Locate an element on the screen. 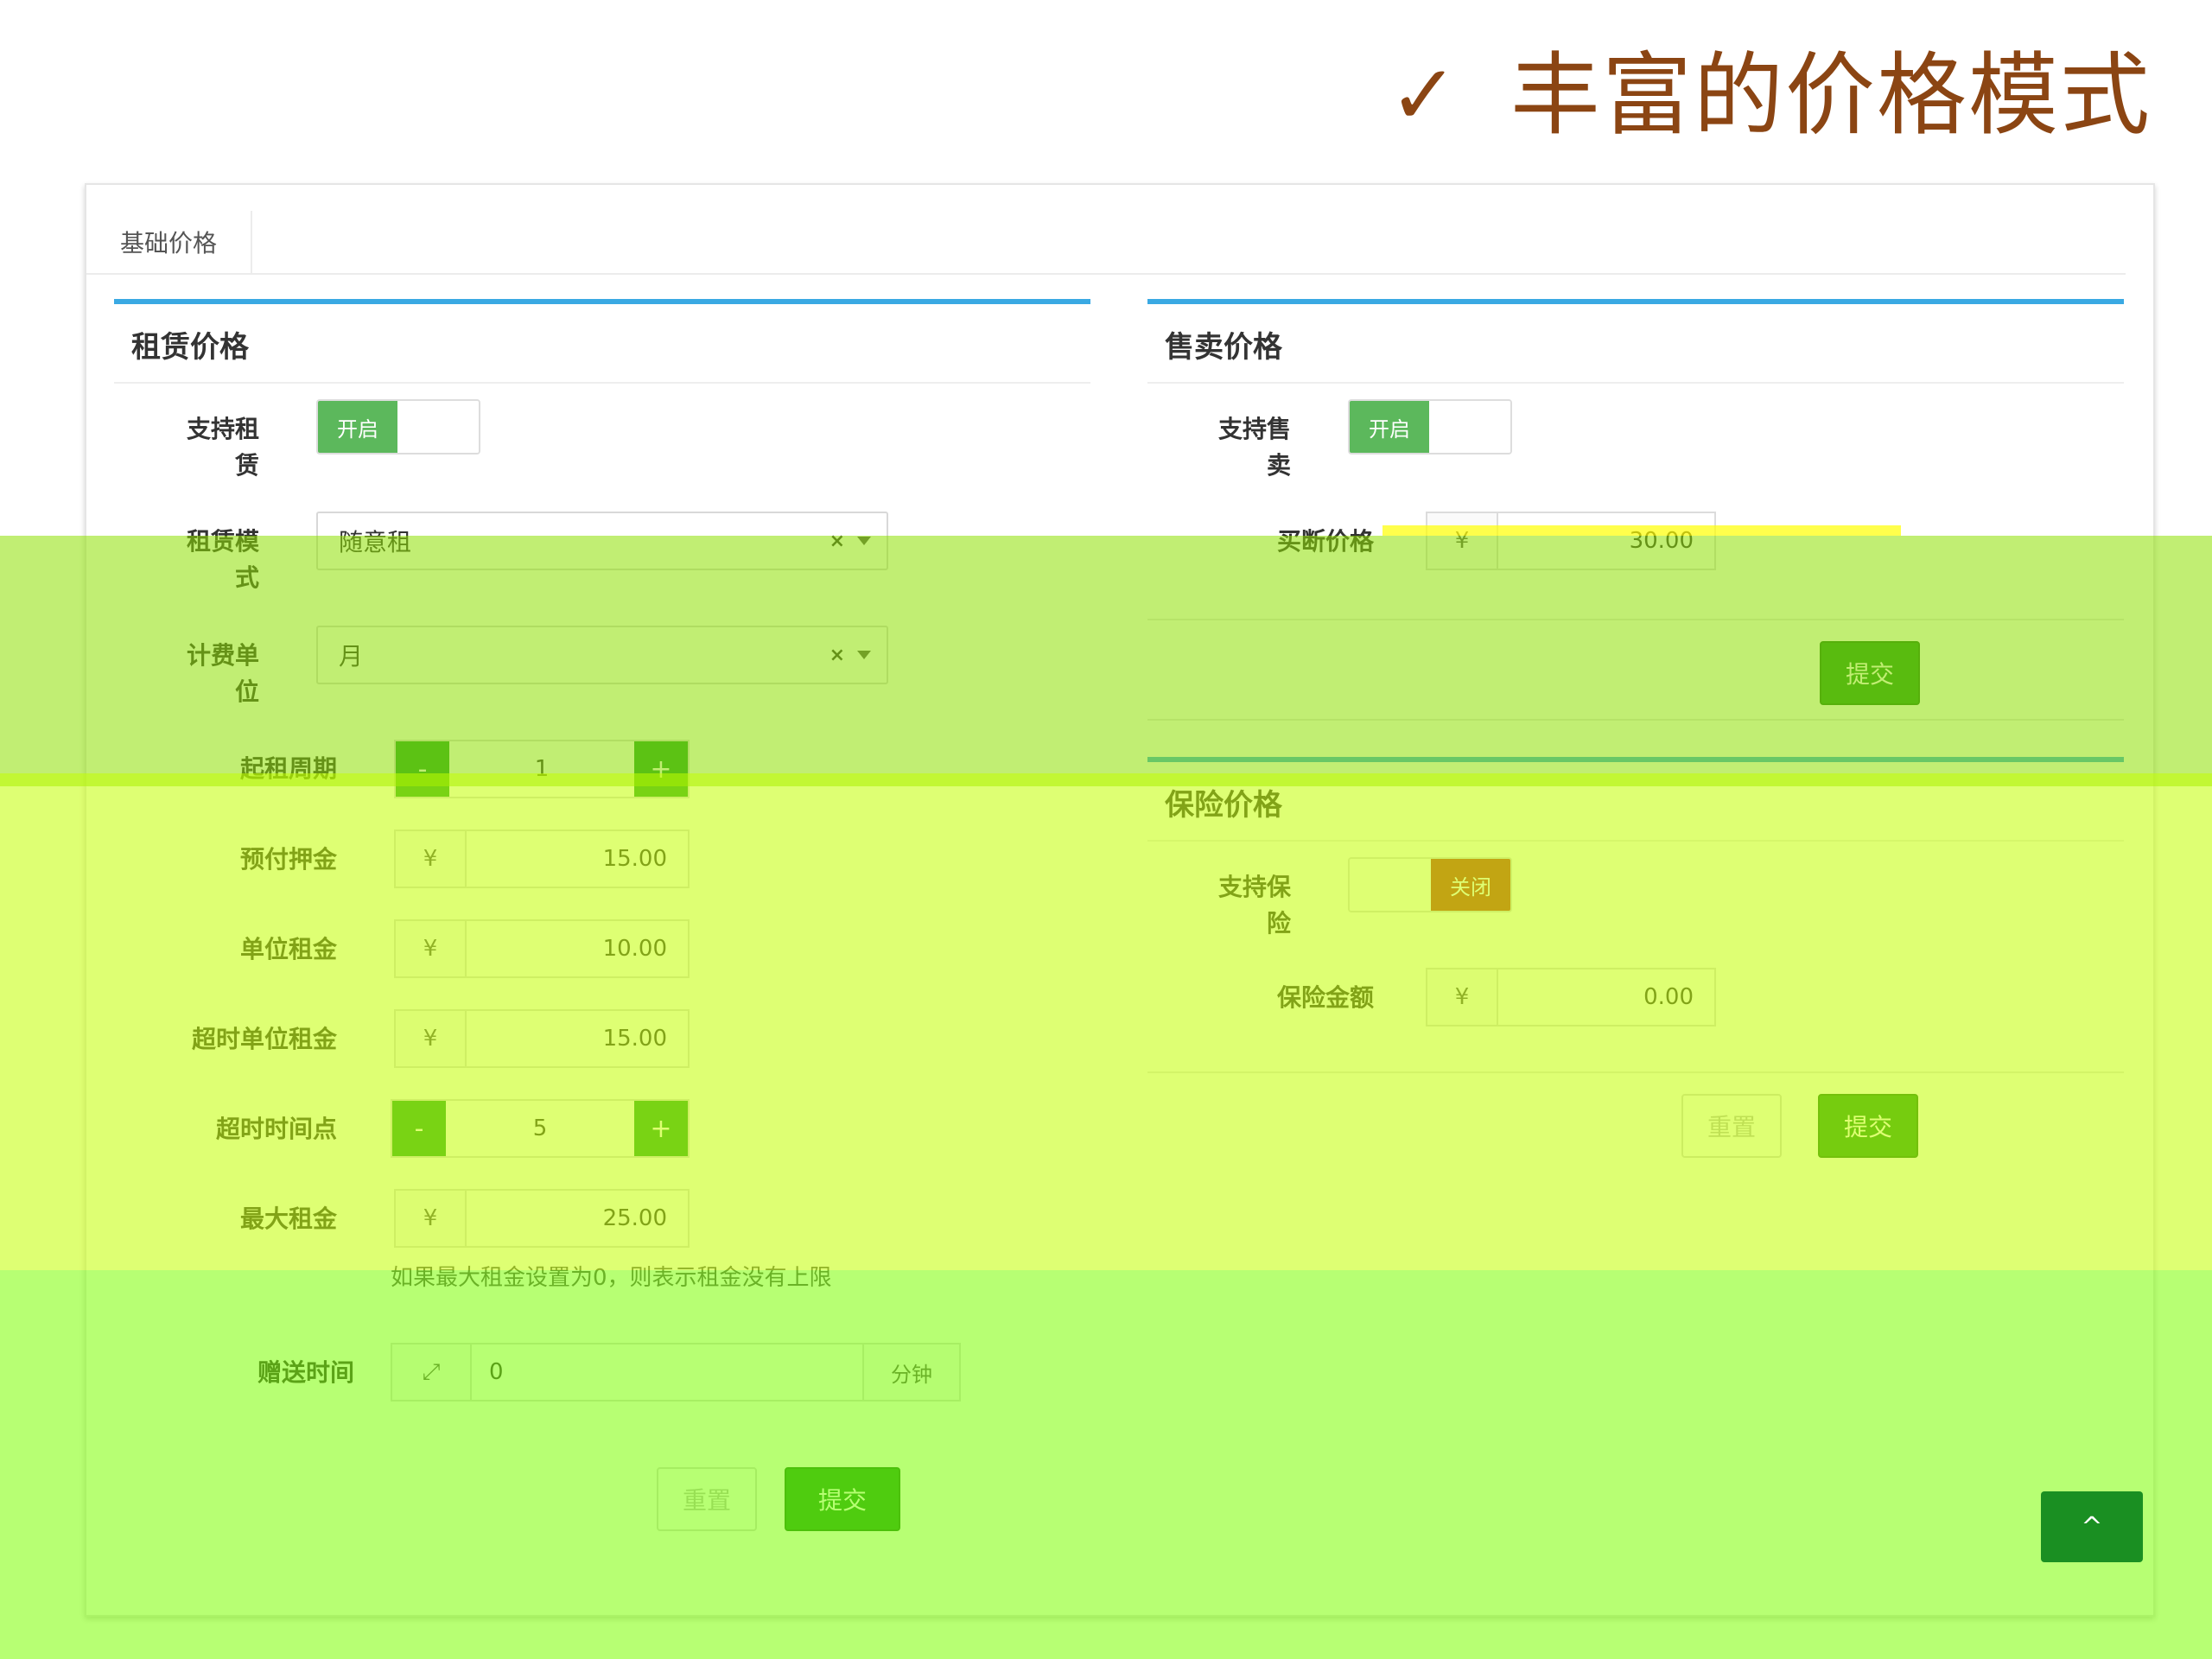 The width and height of the screenshot is (2212, 1659). min-period-stepper: - 1 + is located at coordinates (542, 769).